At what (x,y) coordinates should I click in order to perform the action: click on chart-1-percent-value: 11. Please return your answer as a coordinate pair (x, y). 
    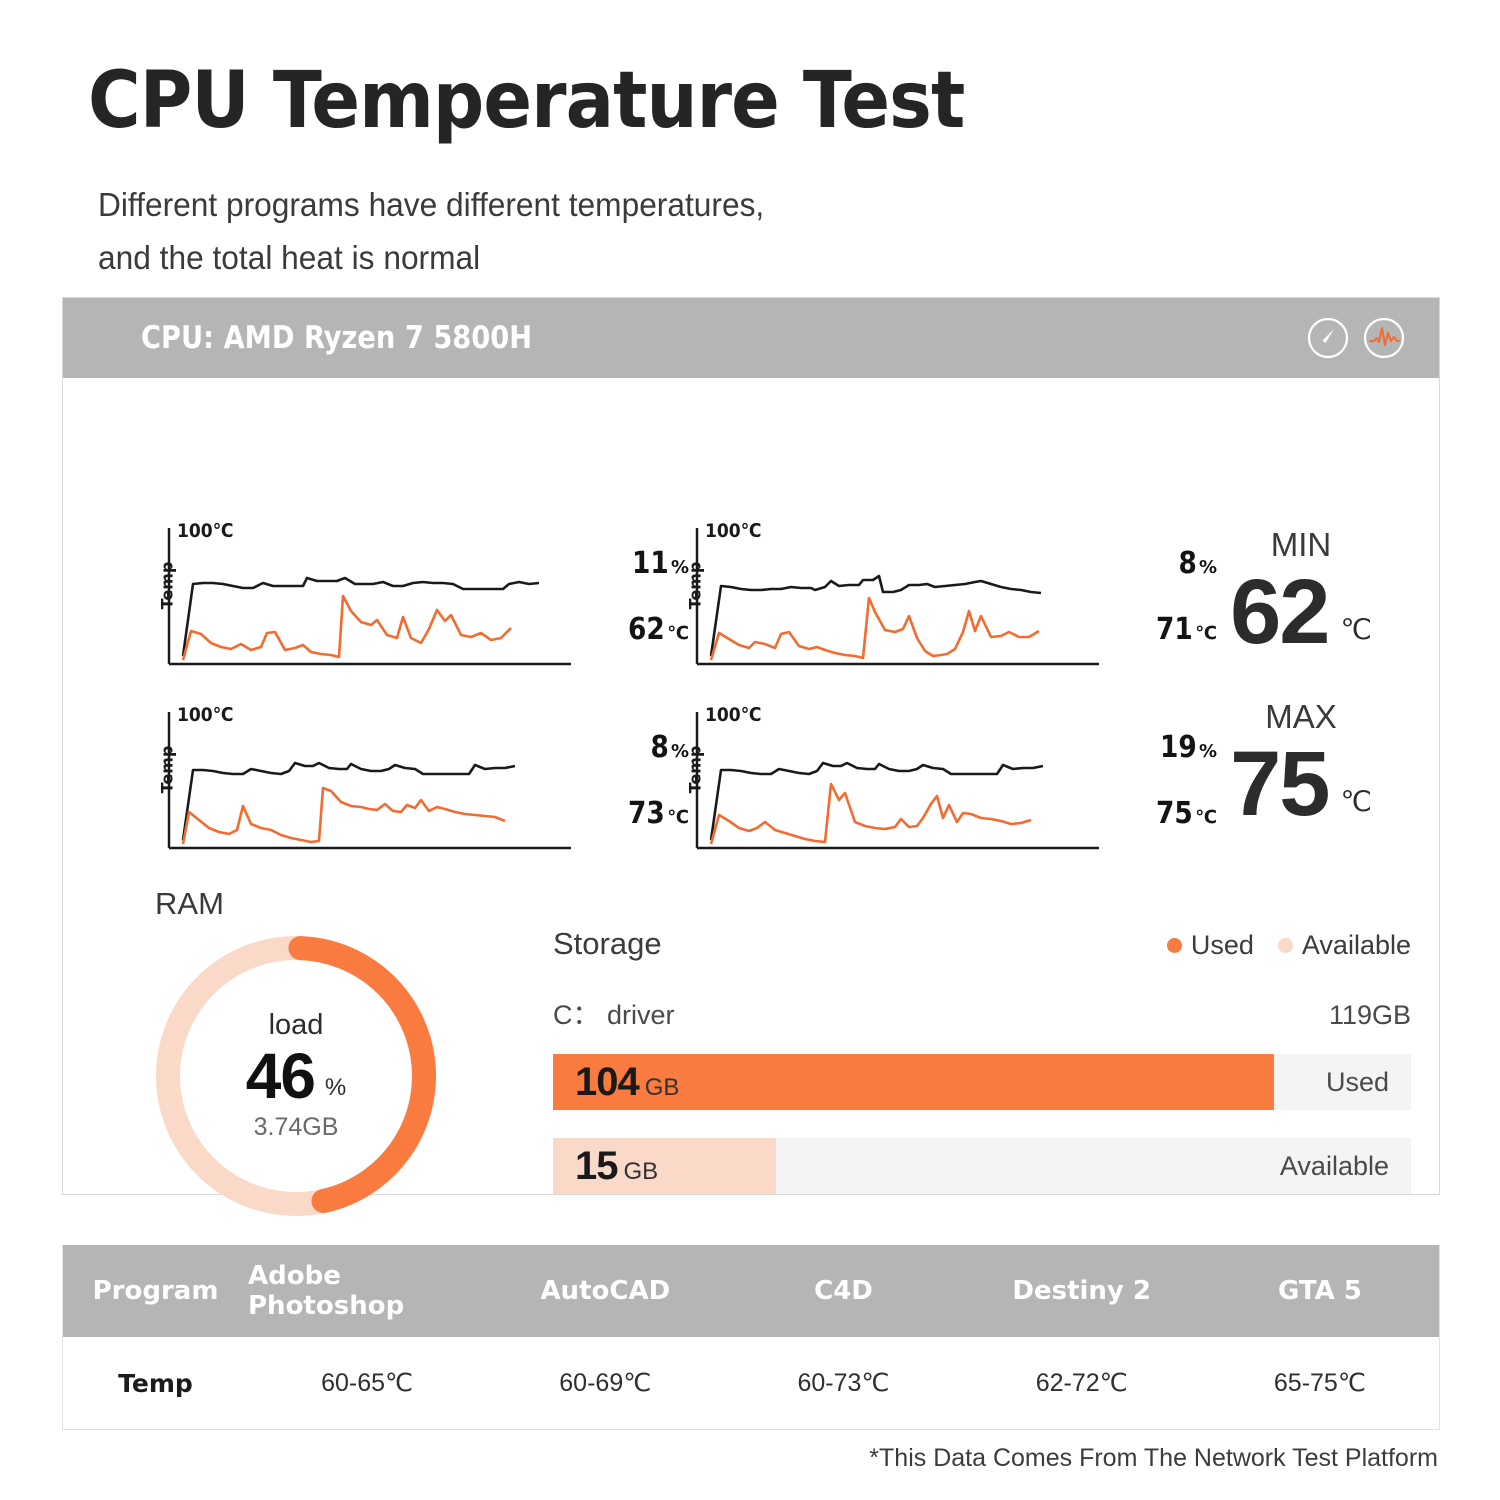
    Looking at the image, I should click on (650, 563).